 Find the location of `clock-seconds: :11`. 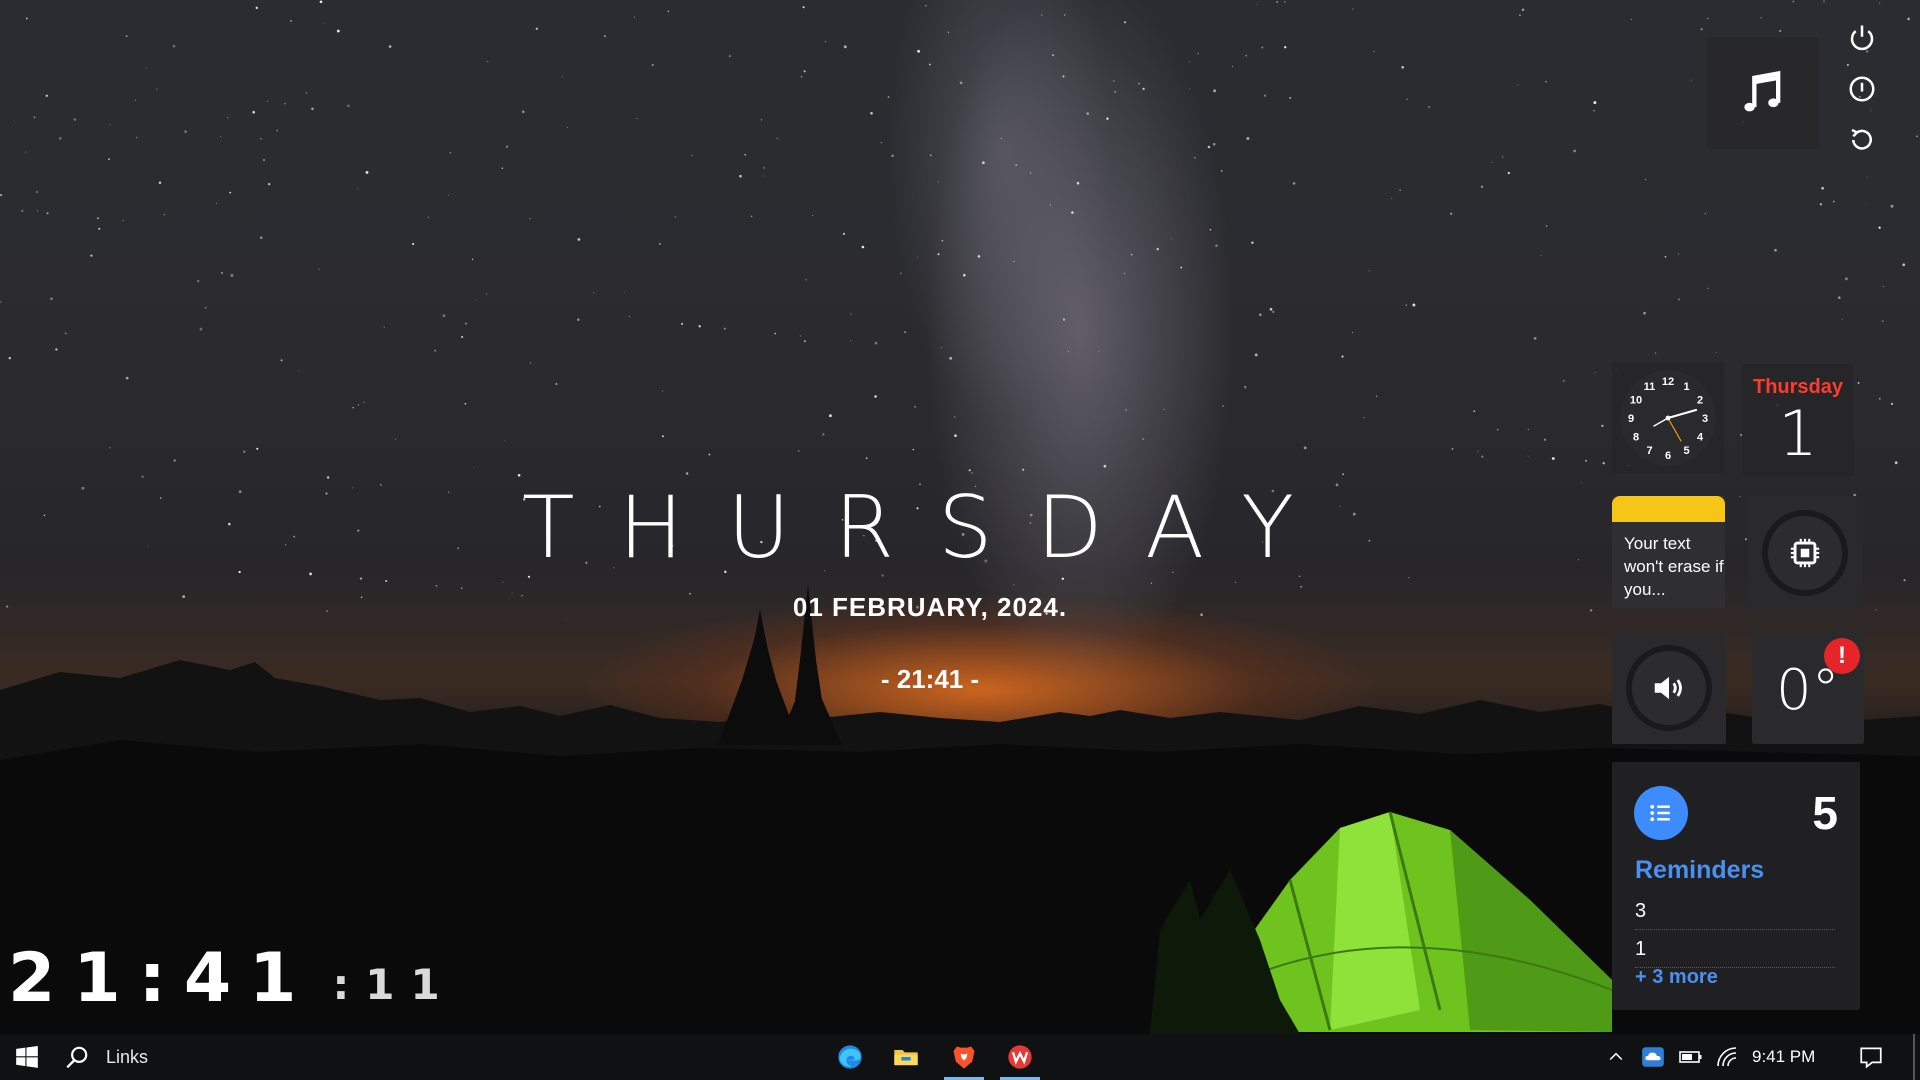

clock-seconds: :11 is located at coordinates (394, 984).